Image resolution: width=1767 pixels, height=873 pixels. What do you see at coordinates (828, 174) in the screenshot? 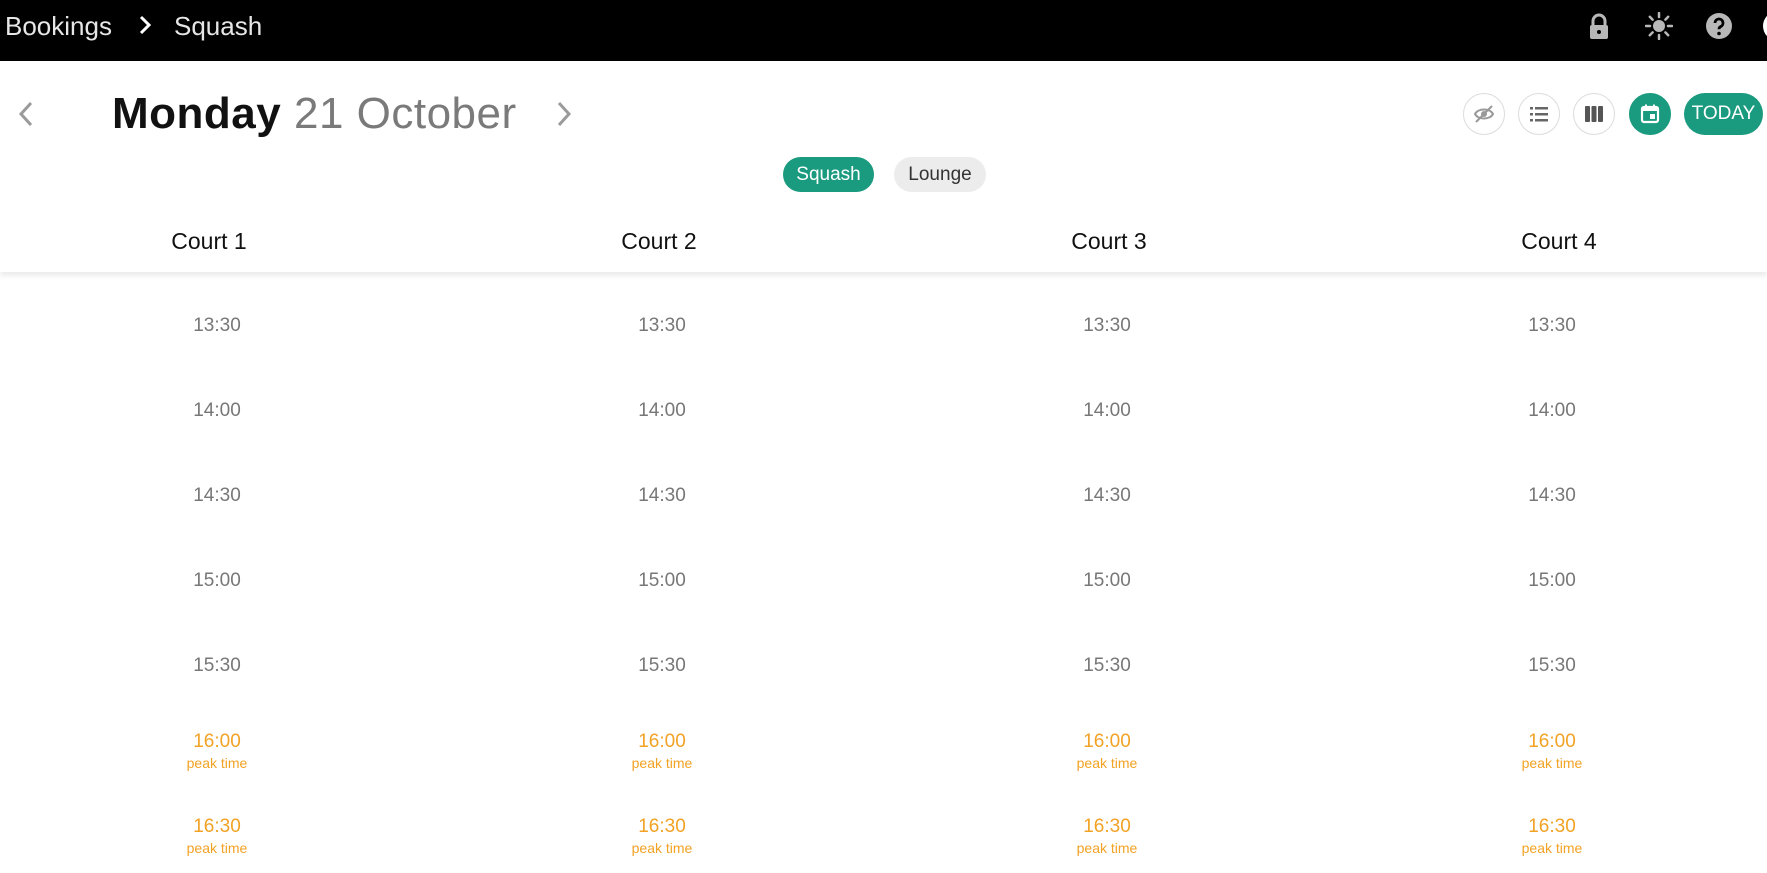
I see `filter-chip-squash: Squash` at bounding box center [828, 174].